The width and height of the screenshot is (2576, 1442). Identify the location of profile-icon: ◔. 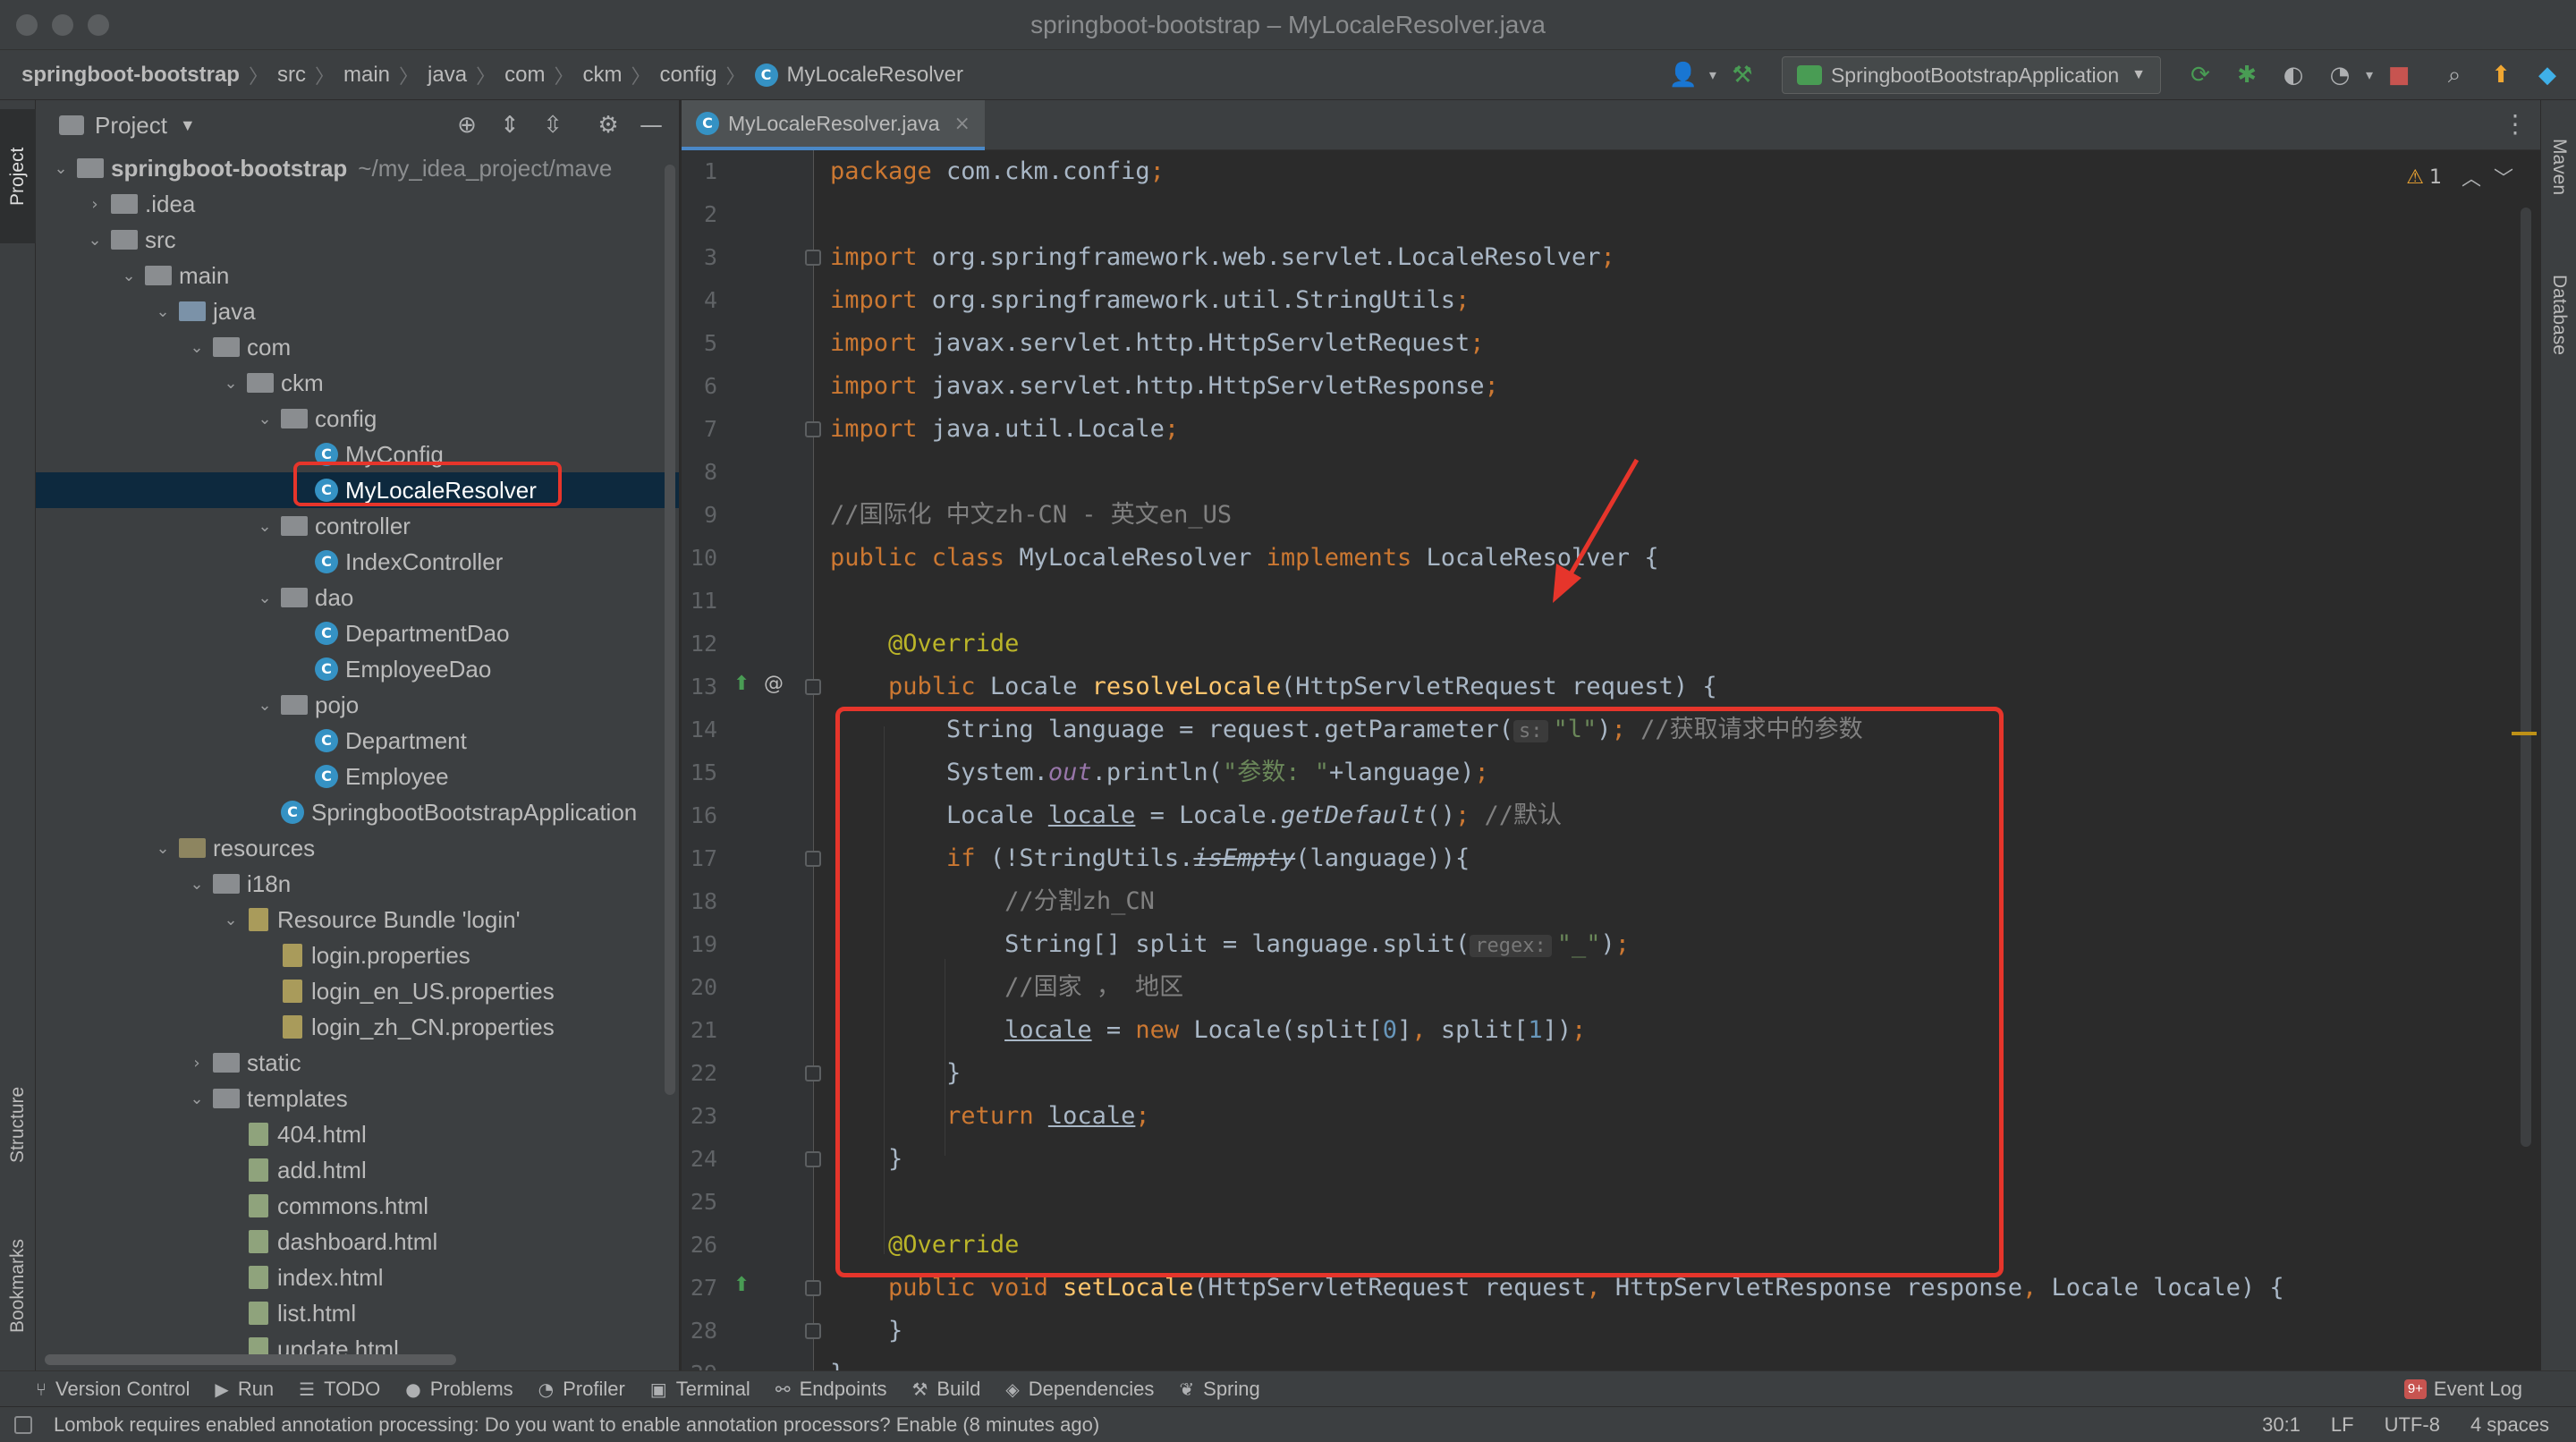
(2340, 75).